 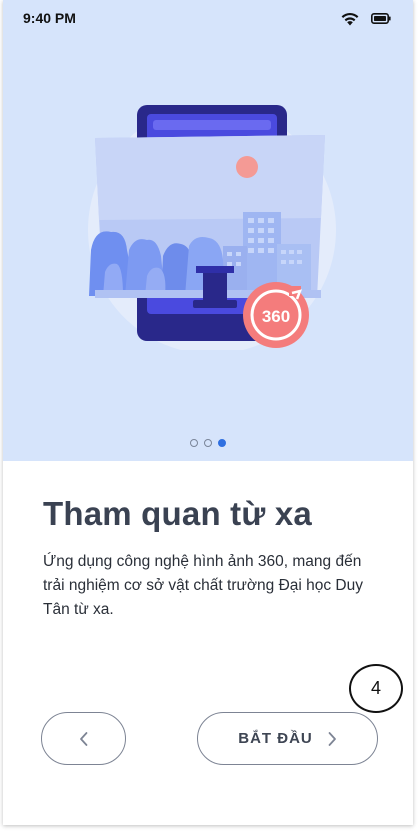 I want to click on page-indicator, so click(x=208, y=440).